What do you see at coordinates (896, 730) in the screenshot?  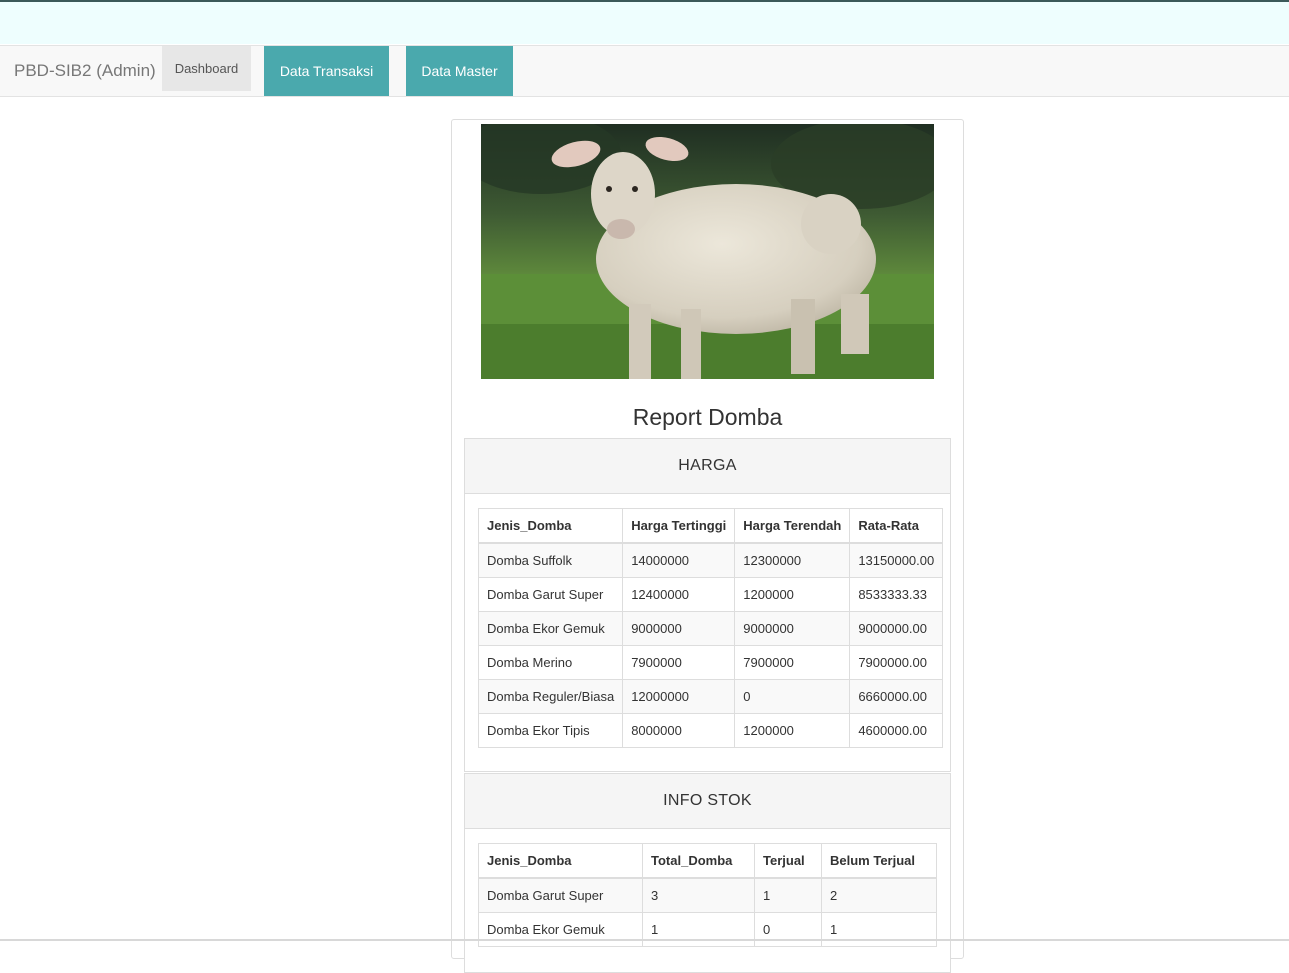 I see `table-cell: 4600000.00` at bounding box center [896, 730].